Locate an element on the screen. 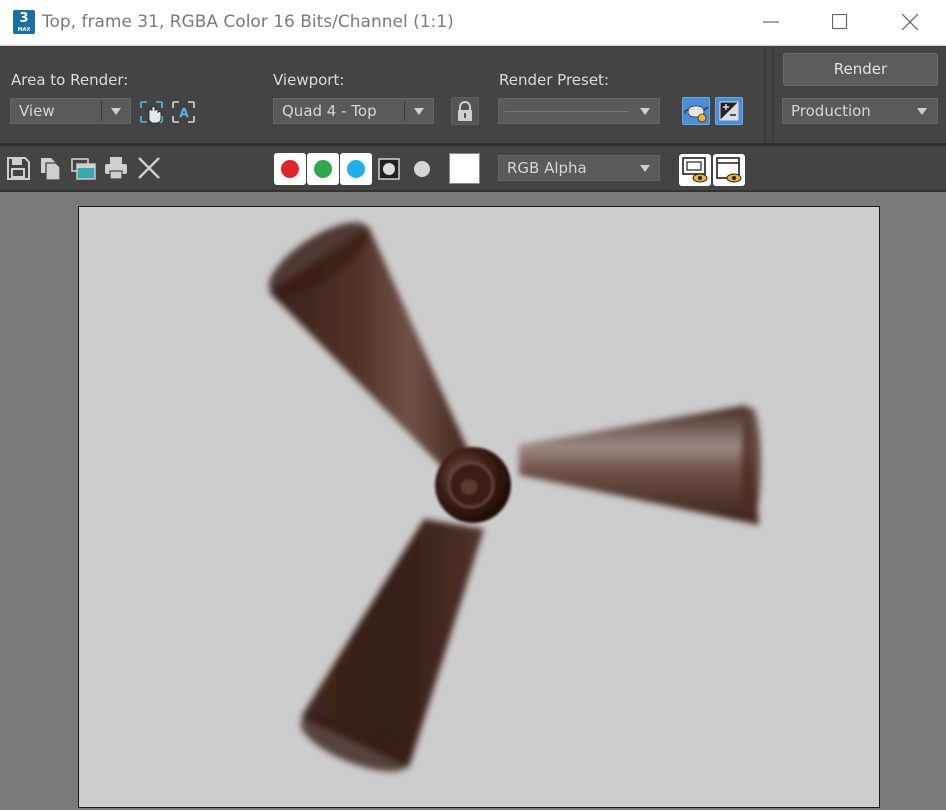  print-icon is located at coordinates (116, 168).